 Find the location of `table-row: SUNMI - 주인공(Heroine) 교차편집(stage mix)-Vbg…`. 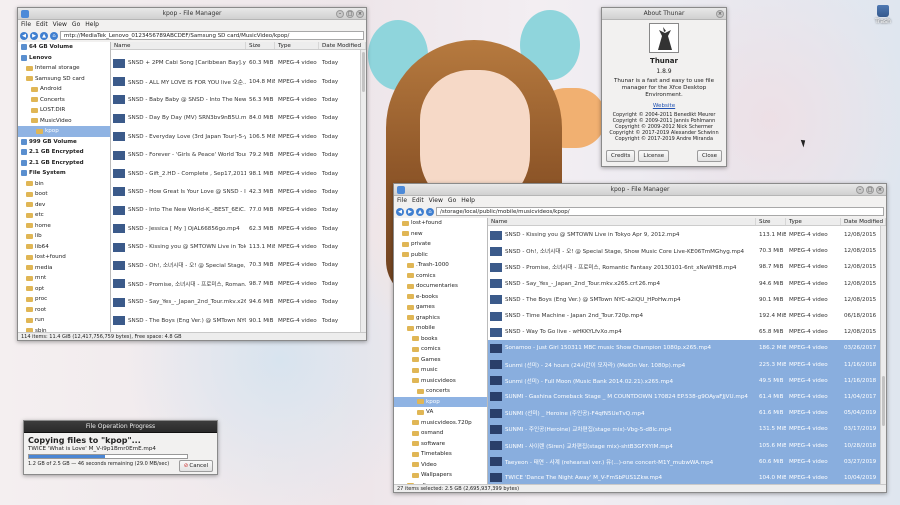

table-row: SUNMI - 주인공(Heroine) 교차편집(stage mix)-Vbg… is located at coordinates (684, 429).